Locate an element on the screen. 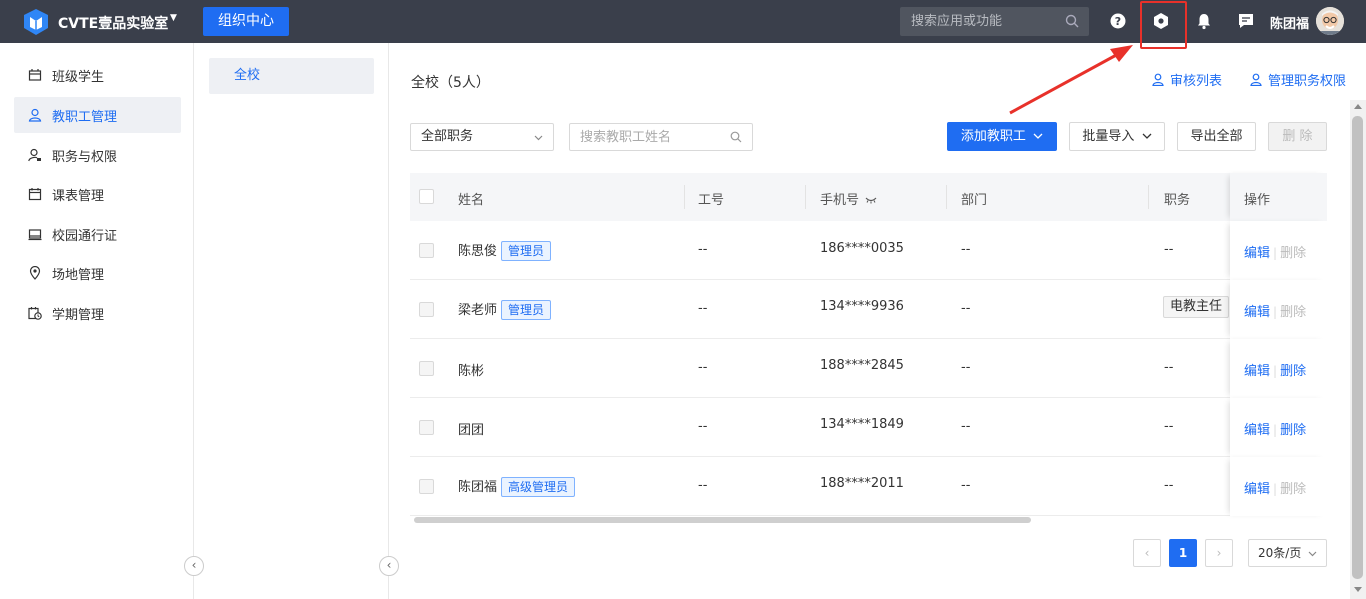 The image size is (1366, 599). global-search is located at coordinates (994, 21).